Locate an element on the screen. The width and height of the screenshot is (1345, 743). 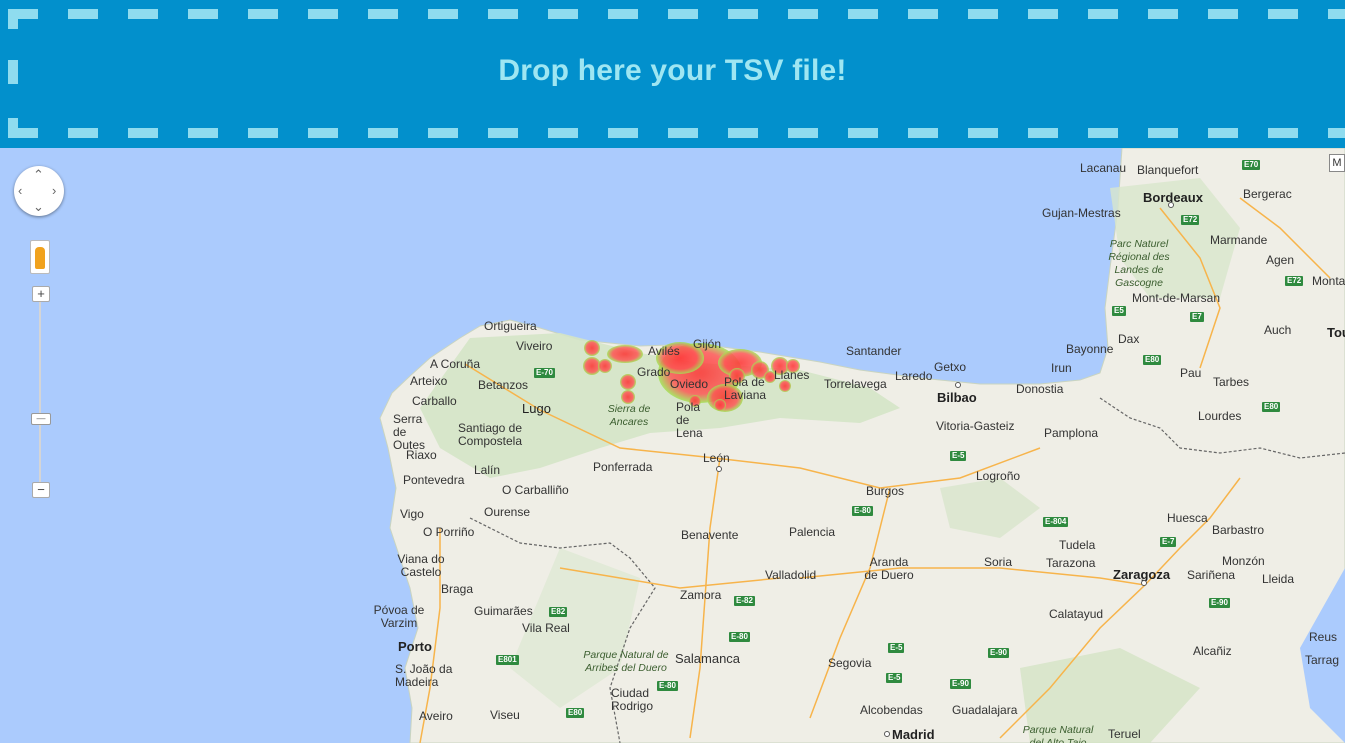
map-label: Viseu is located at coordinates (505, 715).